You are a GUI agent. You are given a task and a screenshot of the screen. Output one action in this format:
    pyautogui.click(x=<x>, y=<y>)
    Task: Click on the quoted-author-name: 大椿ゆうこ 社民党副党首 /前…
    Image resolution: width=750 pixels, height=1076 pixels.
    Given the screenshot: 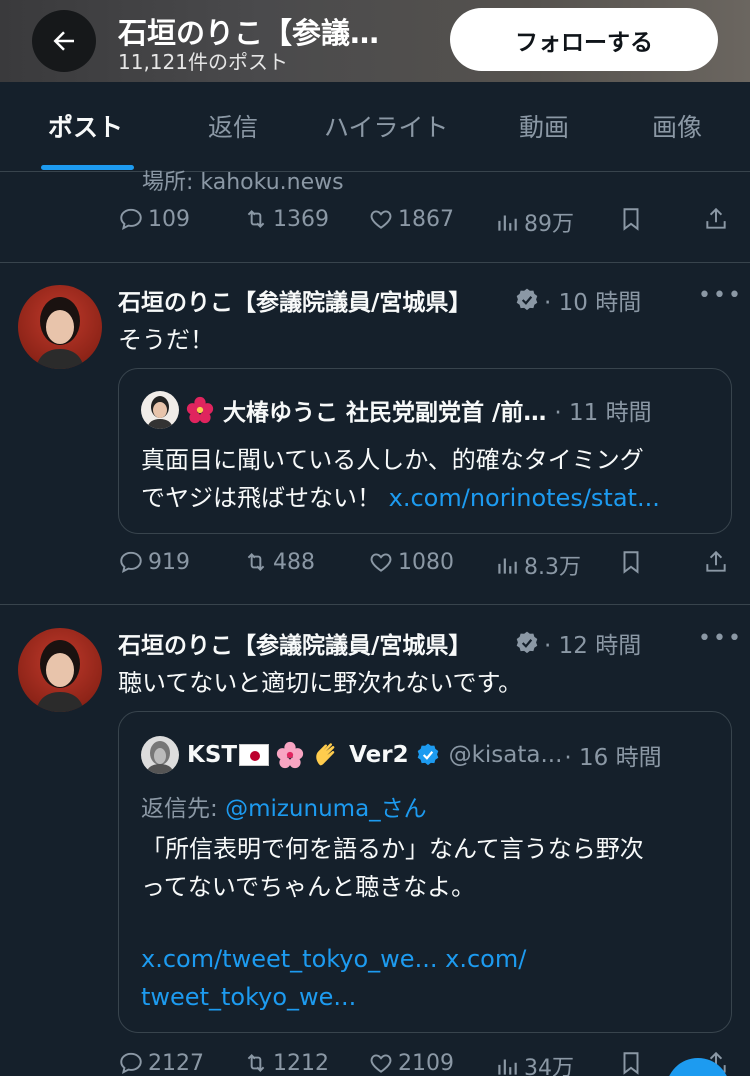 What is the action you would take?
    pyautogui.click(x=385, y=413)
    